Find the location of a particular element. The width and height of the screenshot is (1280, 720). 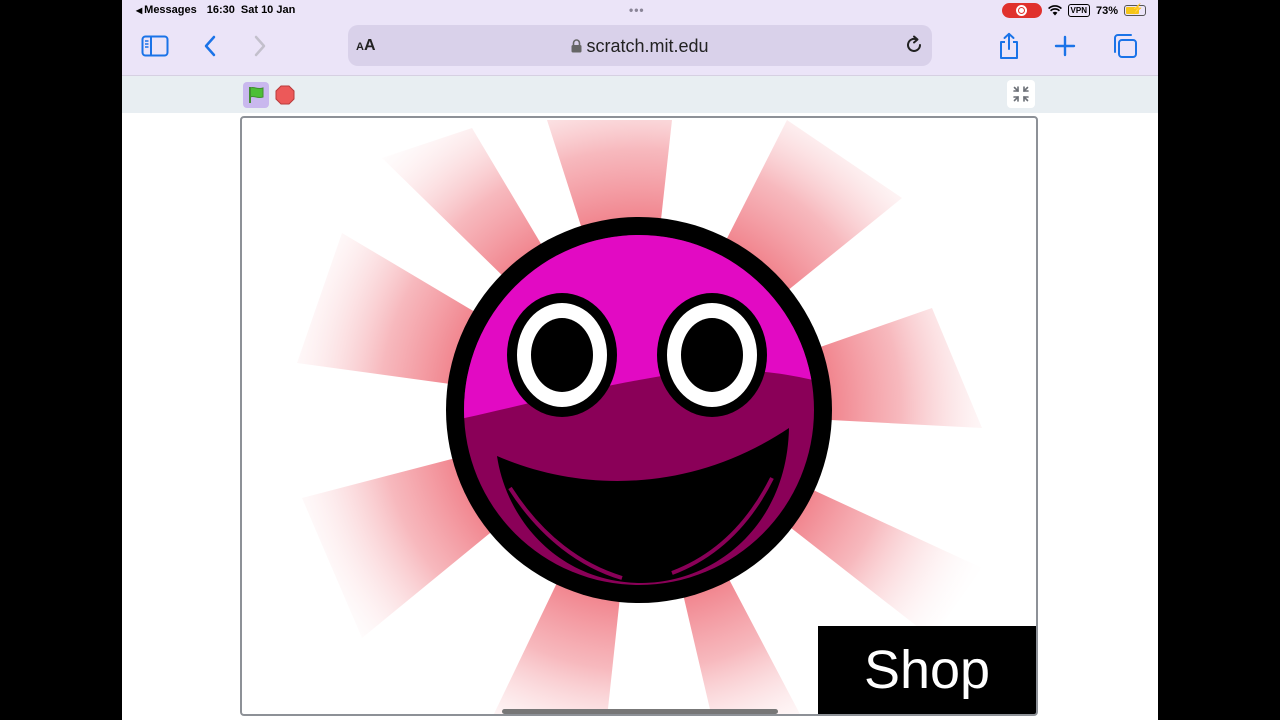

url-field: scratch.mit.edu is located at coordinates (640, 46).